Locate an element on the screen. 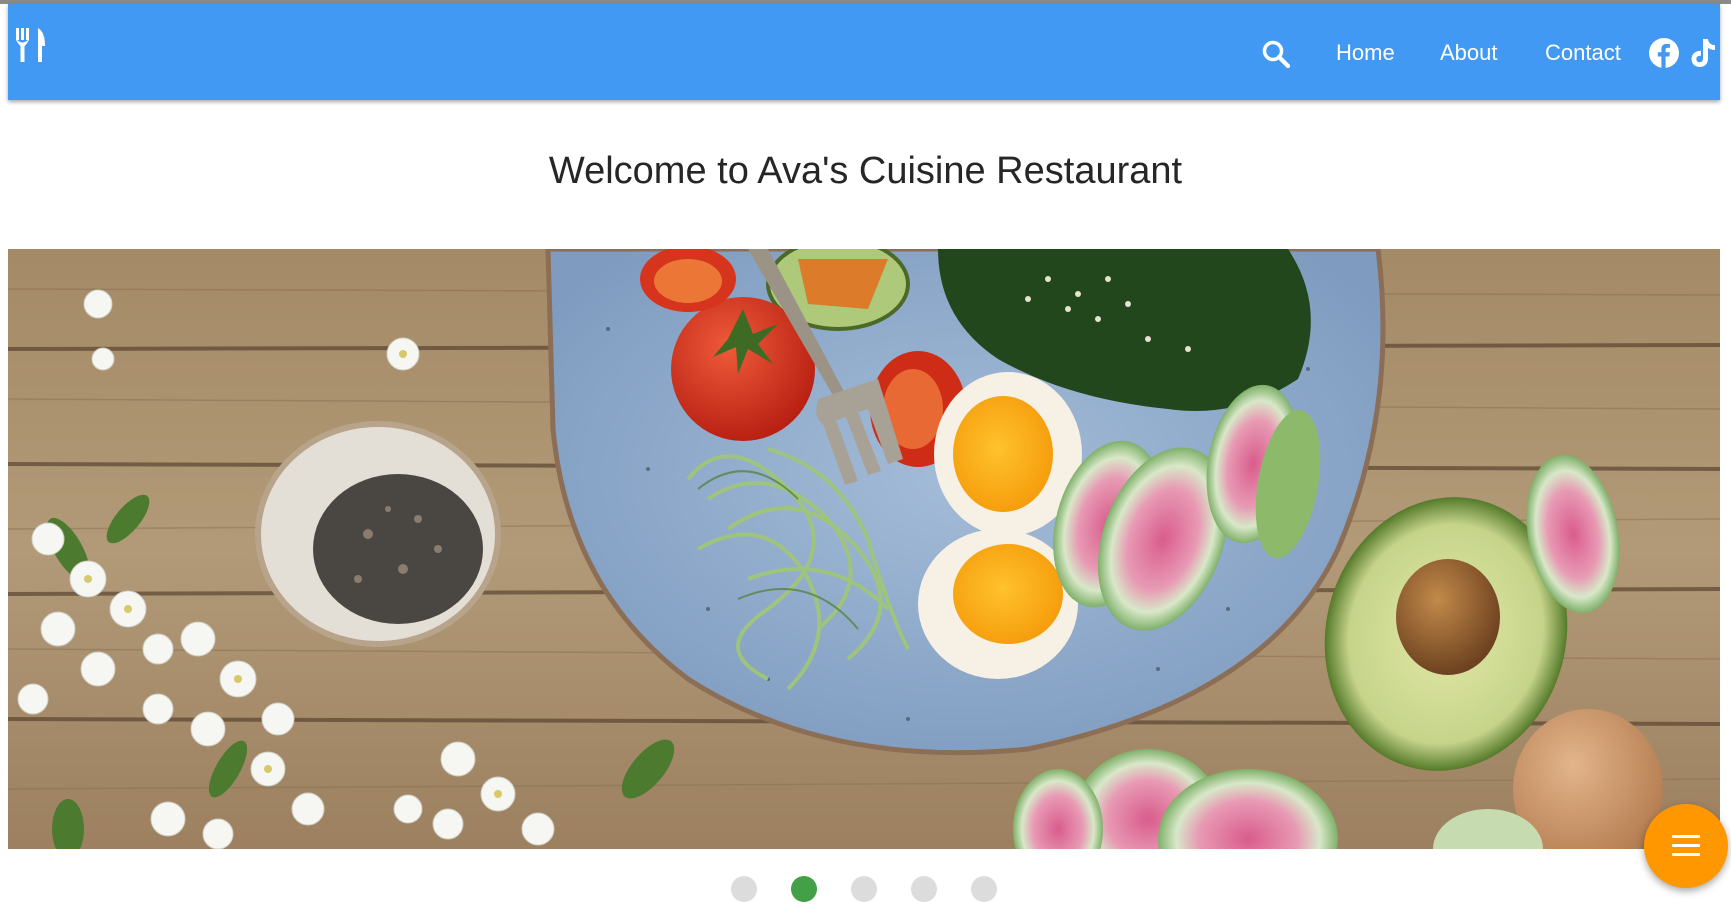 This screenshot has height=918, width=1731. fork-knife-icon is located at coordinates (31, 44).